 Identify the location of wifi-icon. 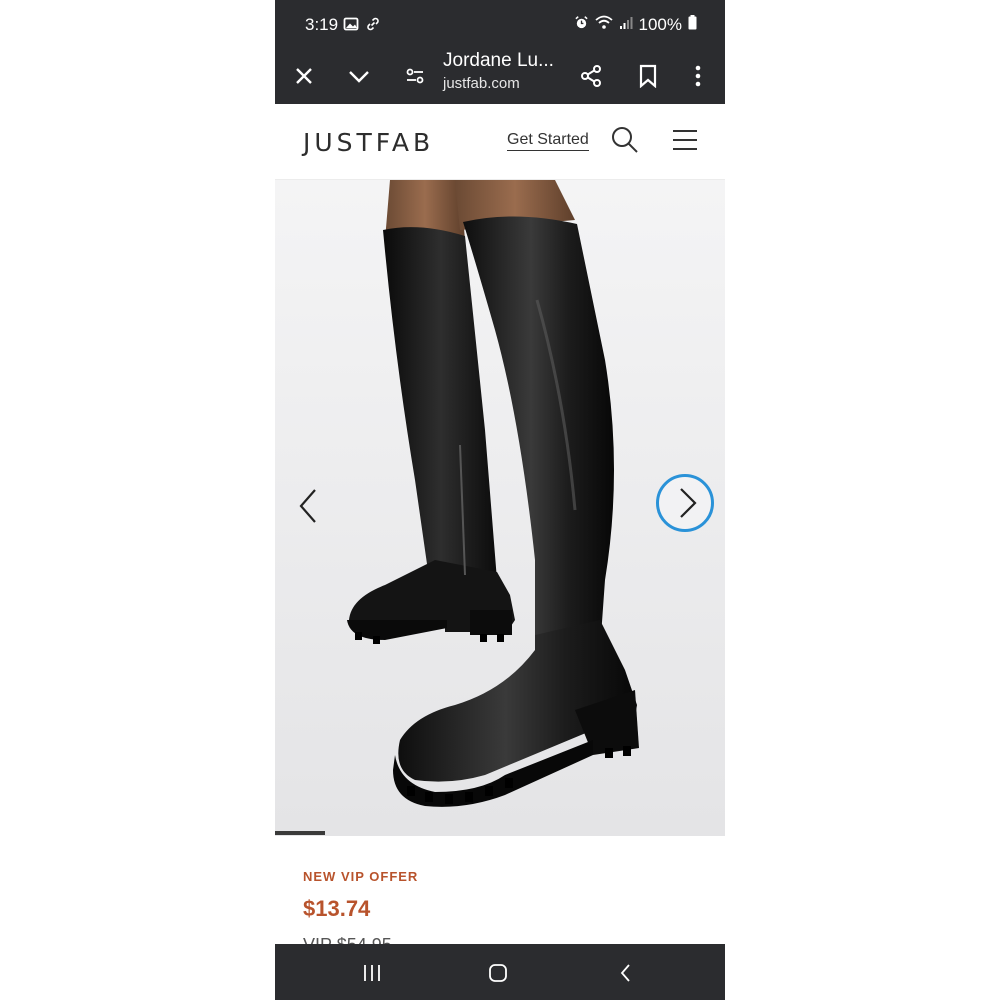
(603, 25).